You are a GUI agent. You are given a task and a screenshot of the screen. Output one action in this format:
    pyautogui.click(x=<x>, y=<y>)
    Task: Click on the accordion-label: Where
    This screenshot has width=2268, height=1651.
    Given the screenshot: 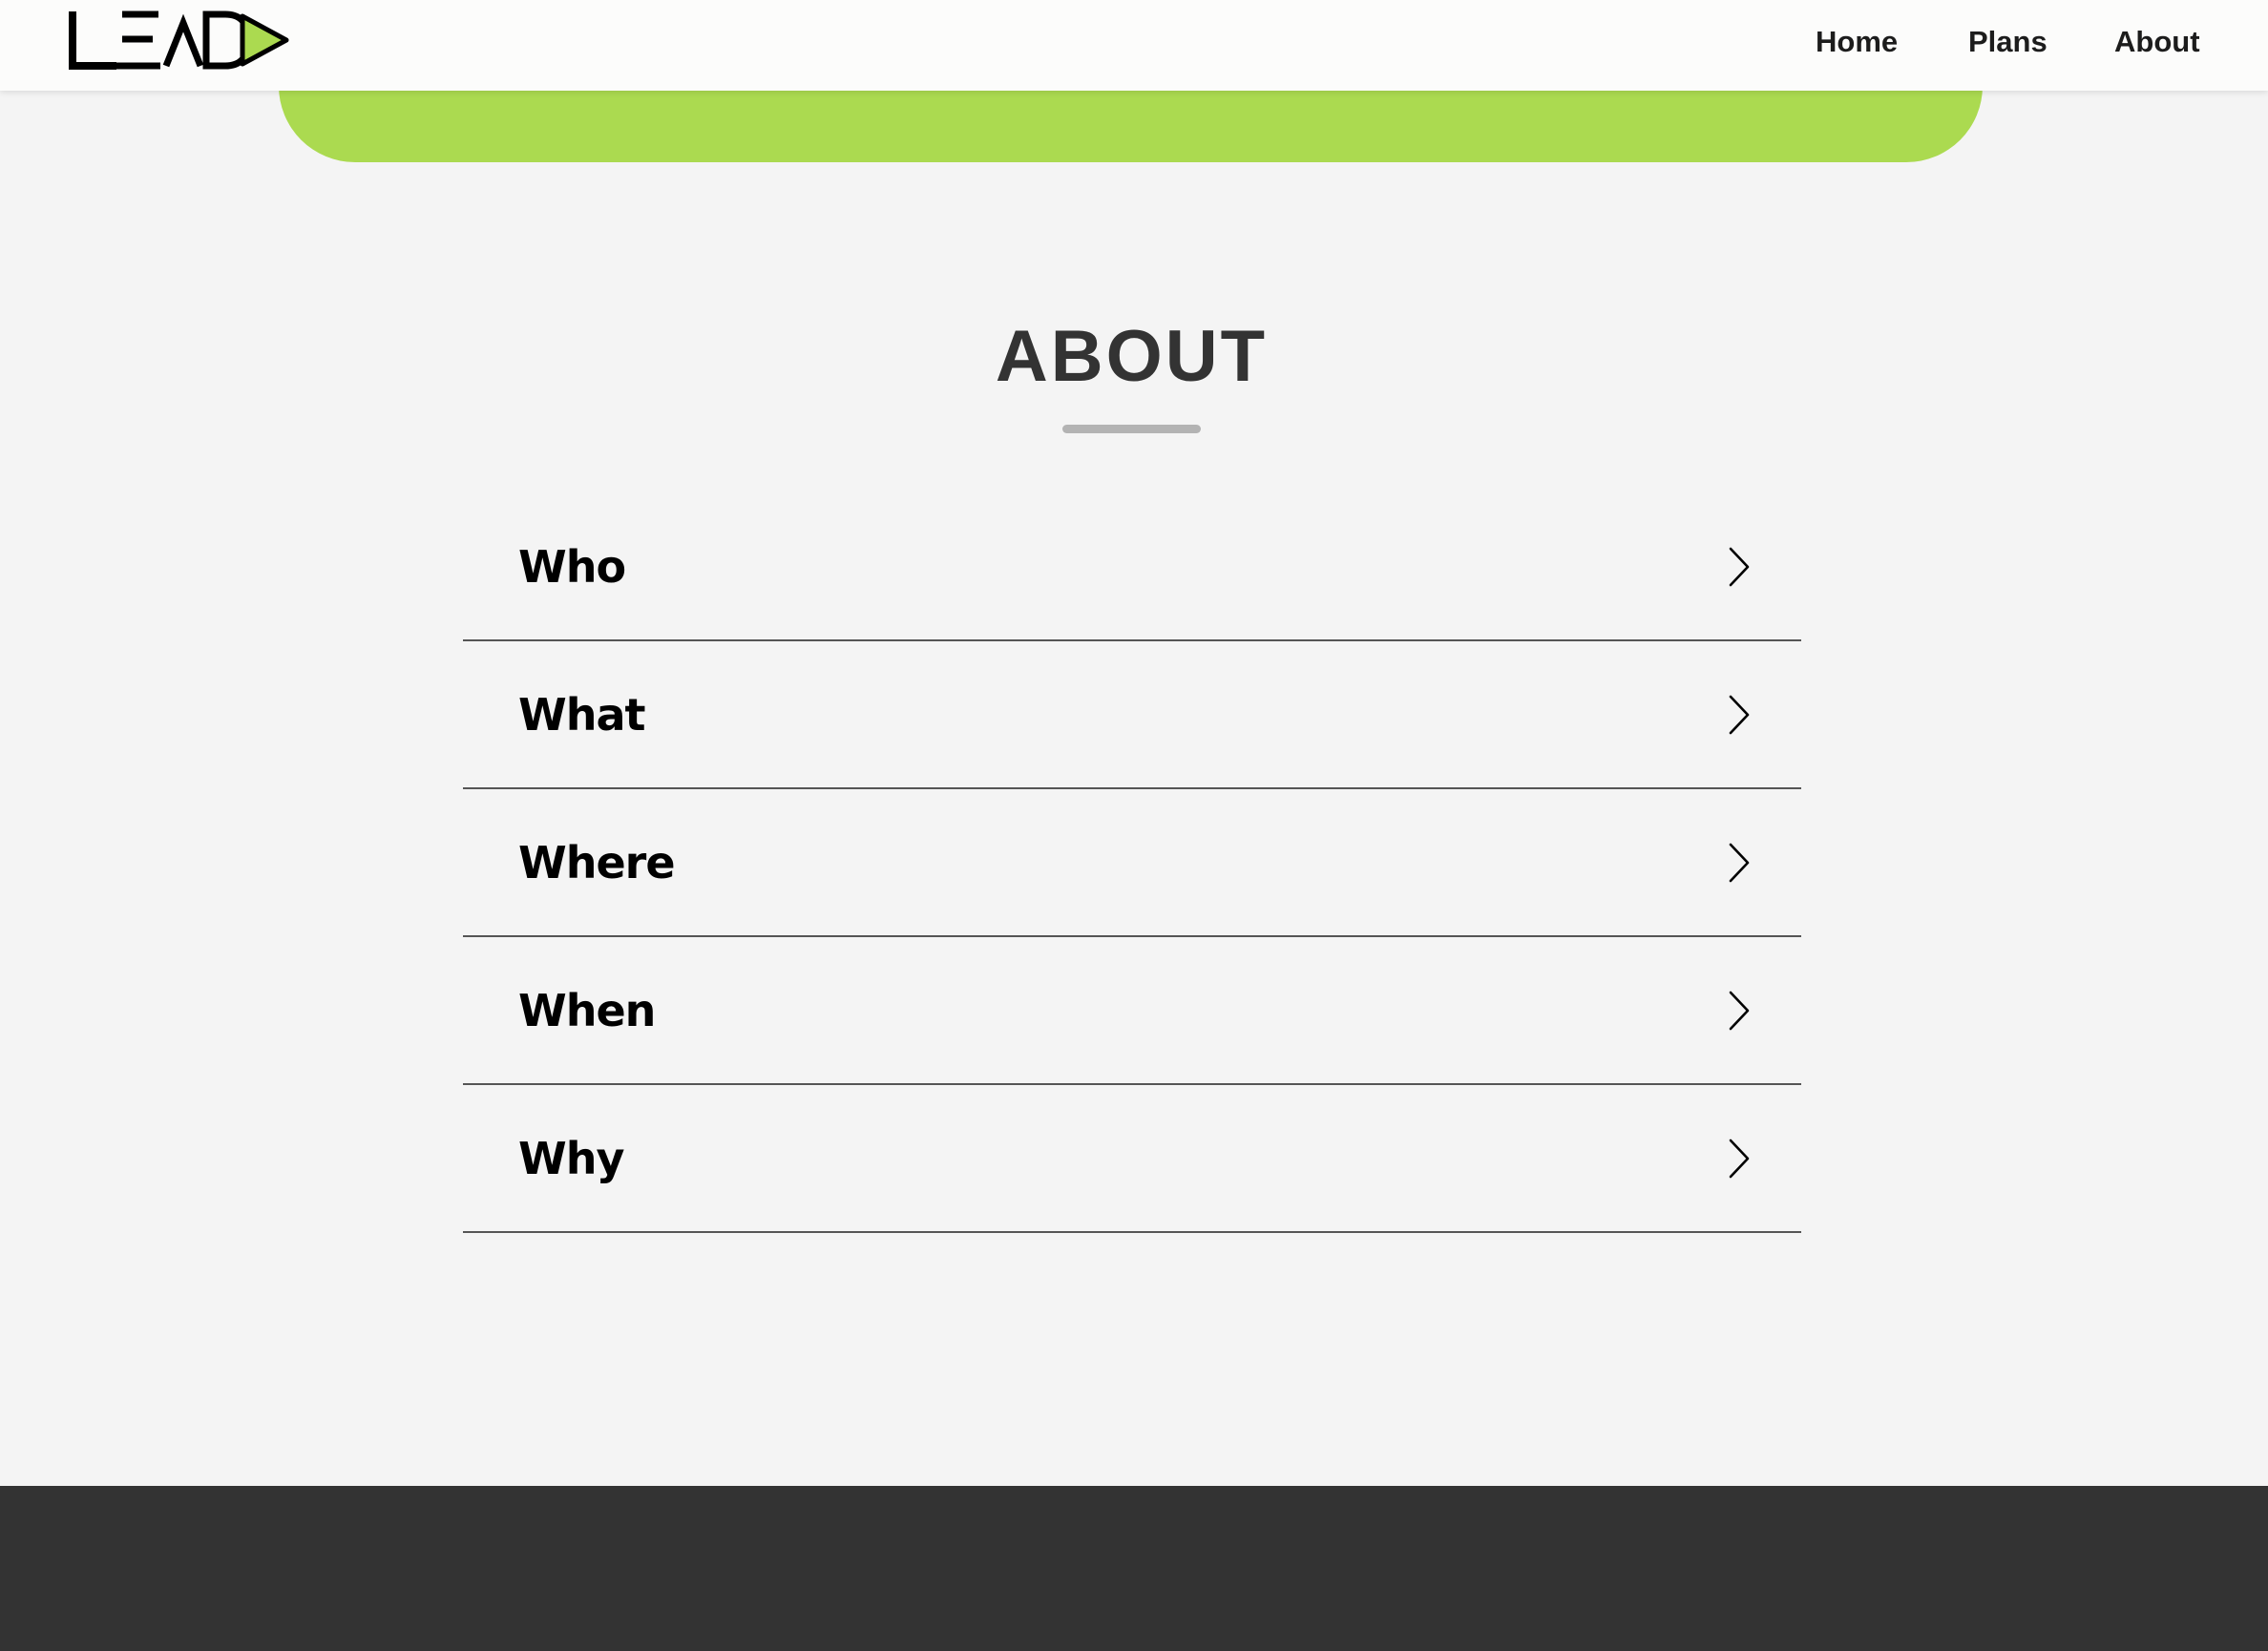 What is the action you would take?
    pyautogui.click(x=597, y=862)
    